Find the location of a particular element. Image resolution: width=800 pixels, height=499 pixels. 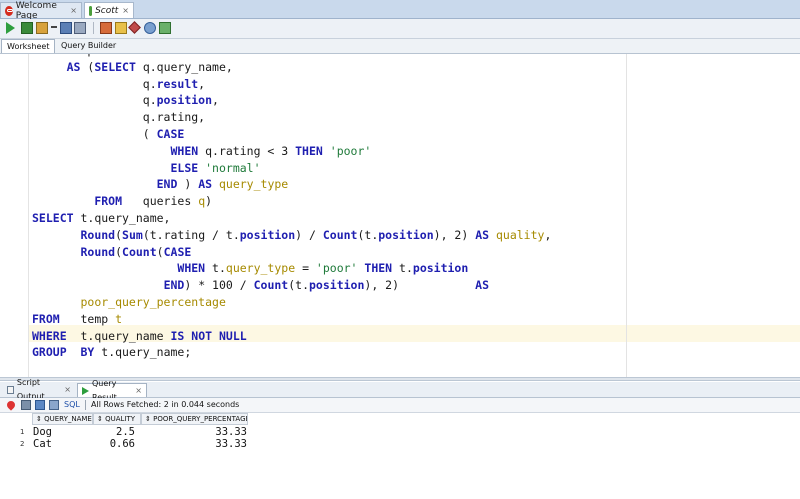

right-margin-line is located at coordinates (626, 215).